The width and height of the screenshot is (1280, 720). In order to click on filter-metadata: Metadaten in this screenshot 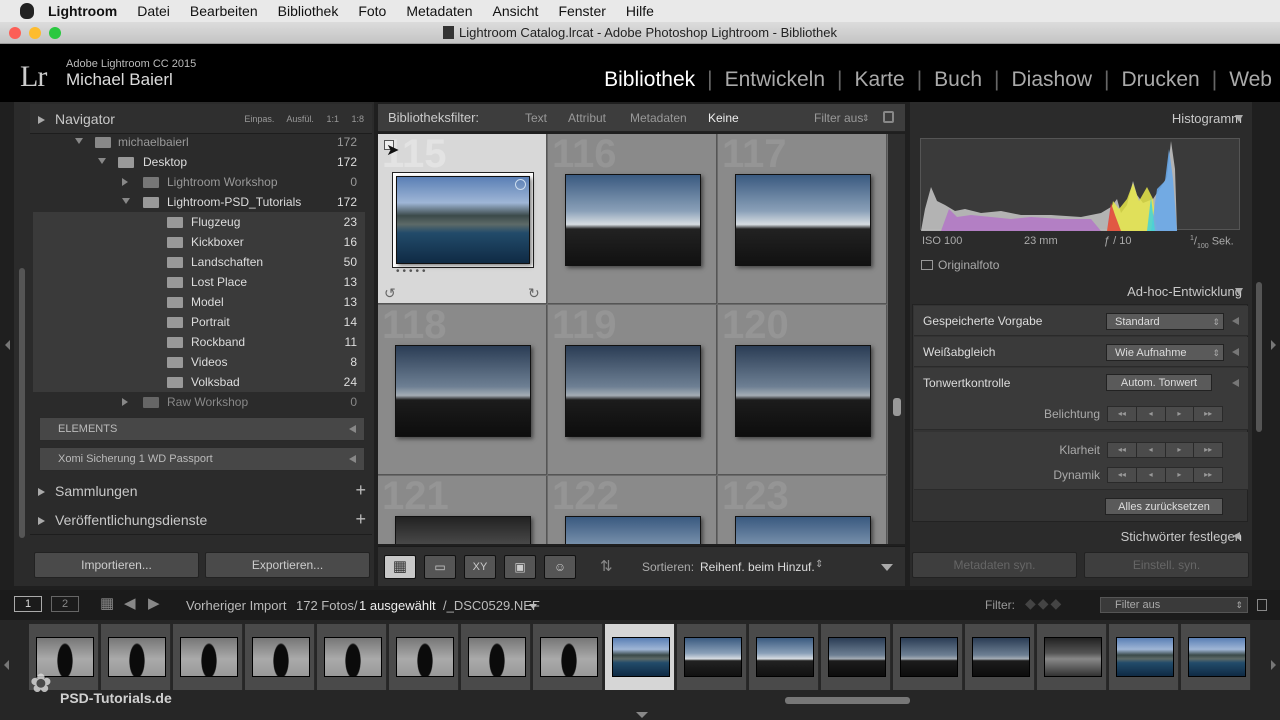, I will do `click(658, 118)`.